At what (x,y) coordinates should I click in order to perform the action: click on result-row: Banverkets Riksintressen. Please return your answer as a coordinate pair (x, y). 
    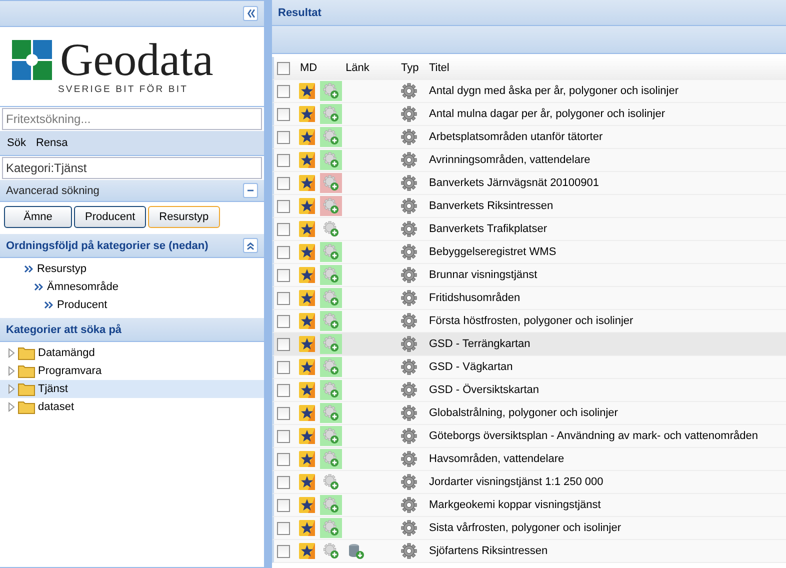
    Looking at the image, I should click on (529, 206).